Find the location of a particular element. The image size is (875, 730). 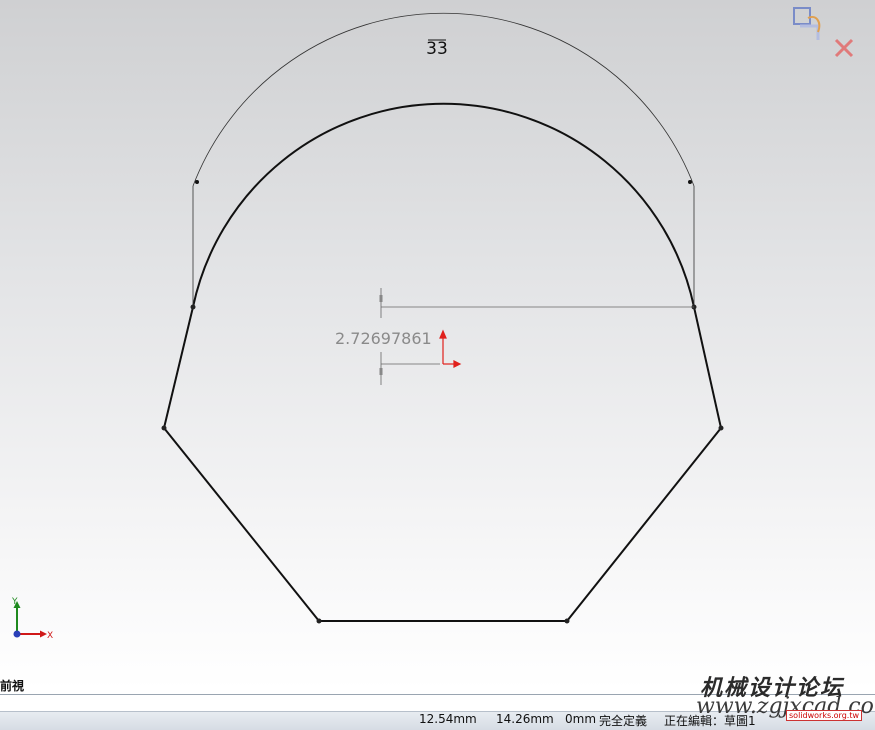

status-constraint: 完全定義 is located at coordinates (623, 721).